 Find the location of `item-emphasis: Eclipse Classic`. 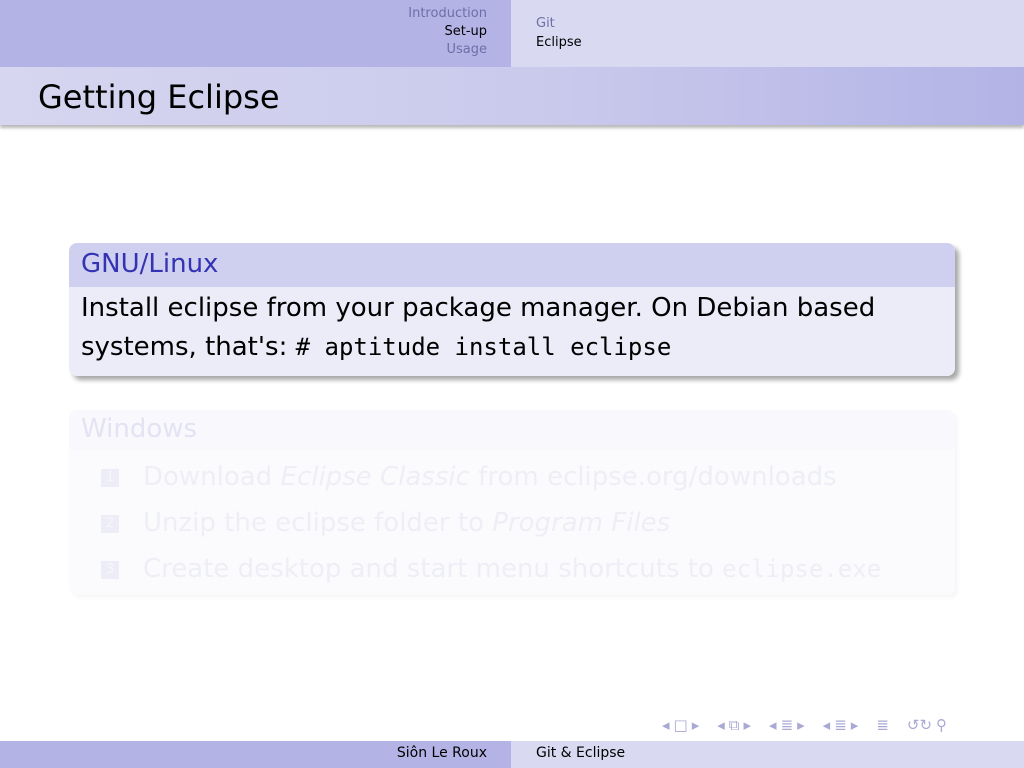

item-emphasis: Eclipse Classic is located at coordinates (375, 477).